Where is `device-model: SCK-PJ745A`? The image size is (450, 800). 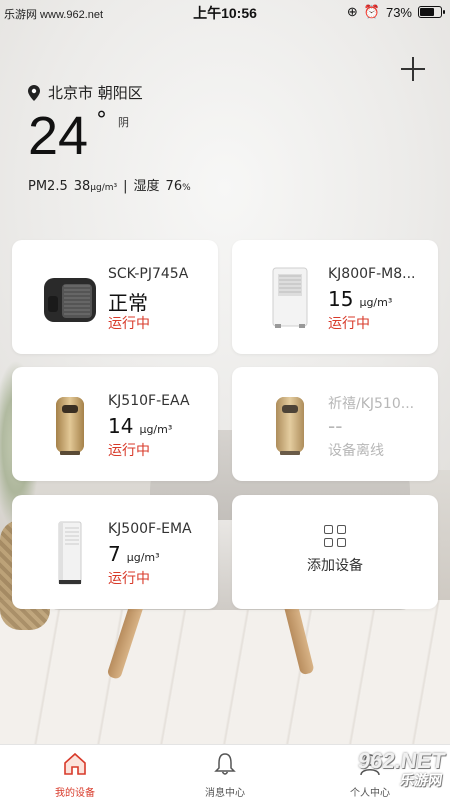
device-model: SCK-PJ745A is located at coordinates (148, 274).